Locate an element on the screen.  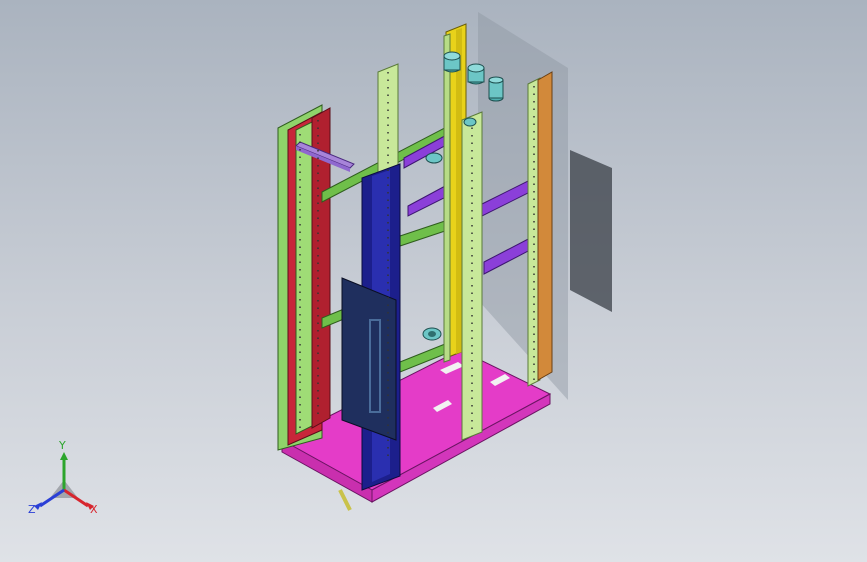
post-orange is located at coordinates (545, 226).